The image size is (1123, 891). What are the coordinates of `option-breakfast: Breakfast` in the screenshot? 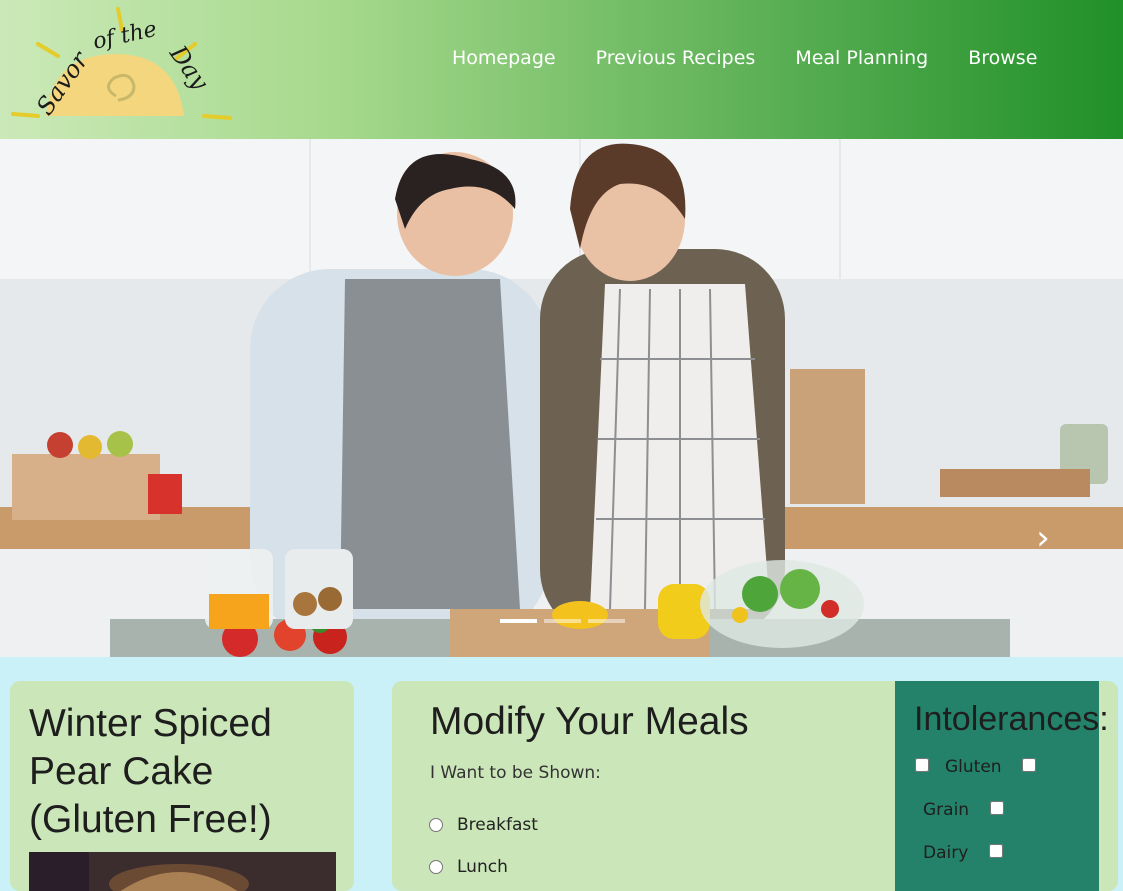 It's located at (483, 825).